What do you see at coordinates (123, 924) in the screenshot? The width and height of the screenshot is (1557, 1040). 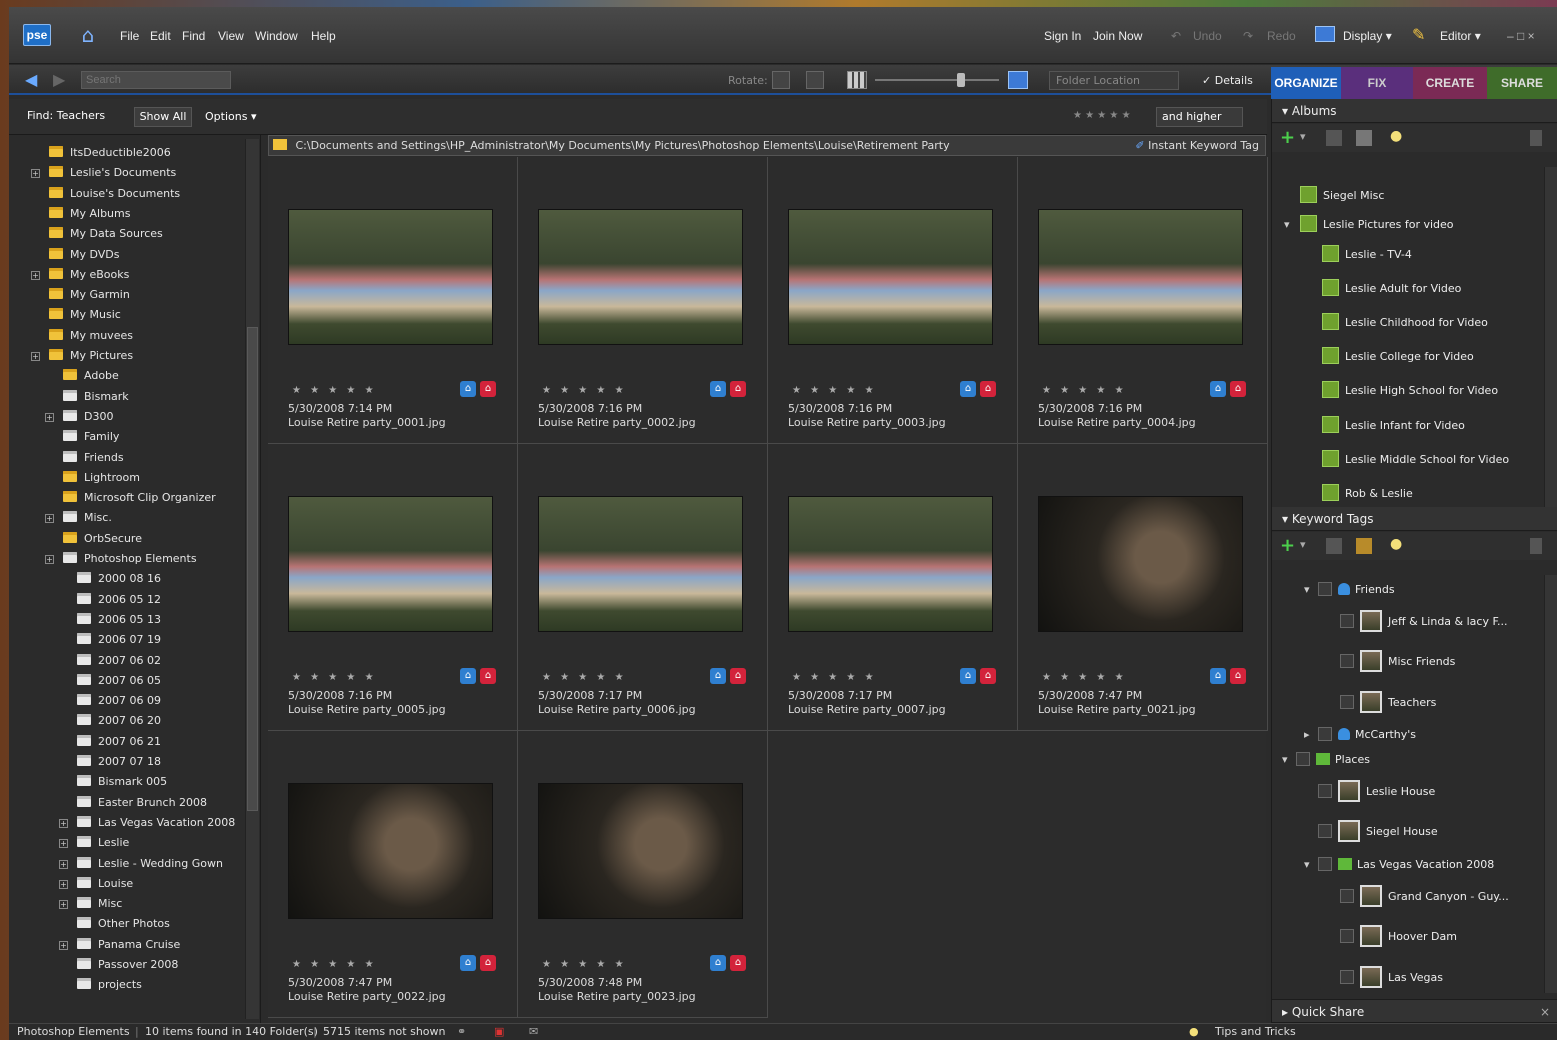 I see `tree-item: Other Photos` at bounding box center [123, 924].